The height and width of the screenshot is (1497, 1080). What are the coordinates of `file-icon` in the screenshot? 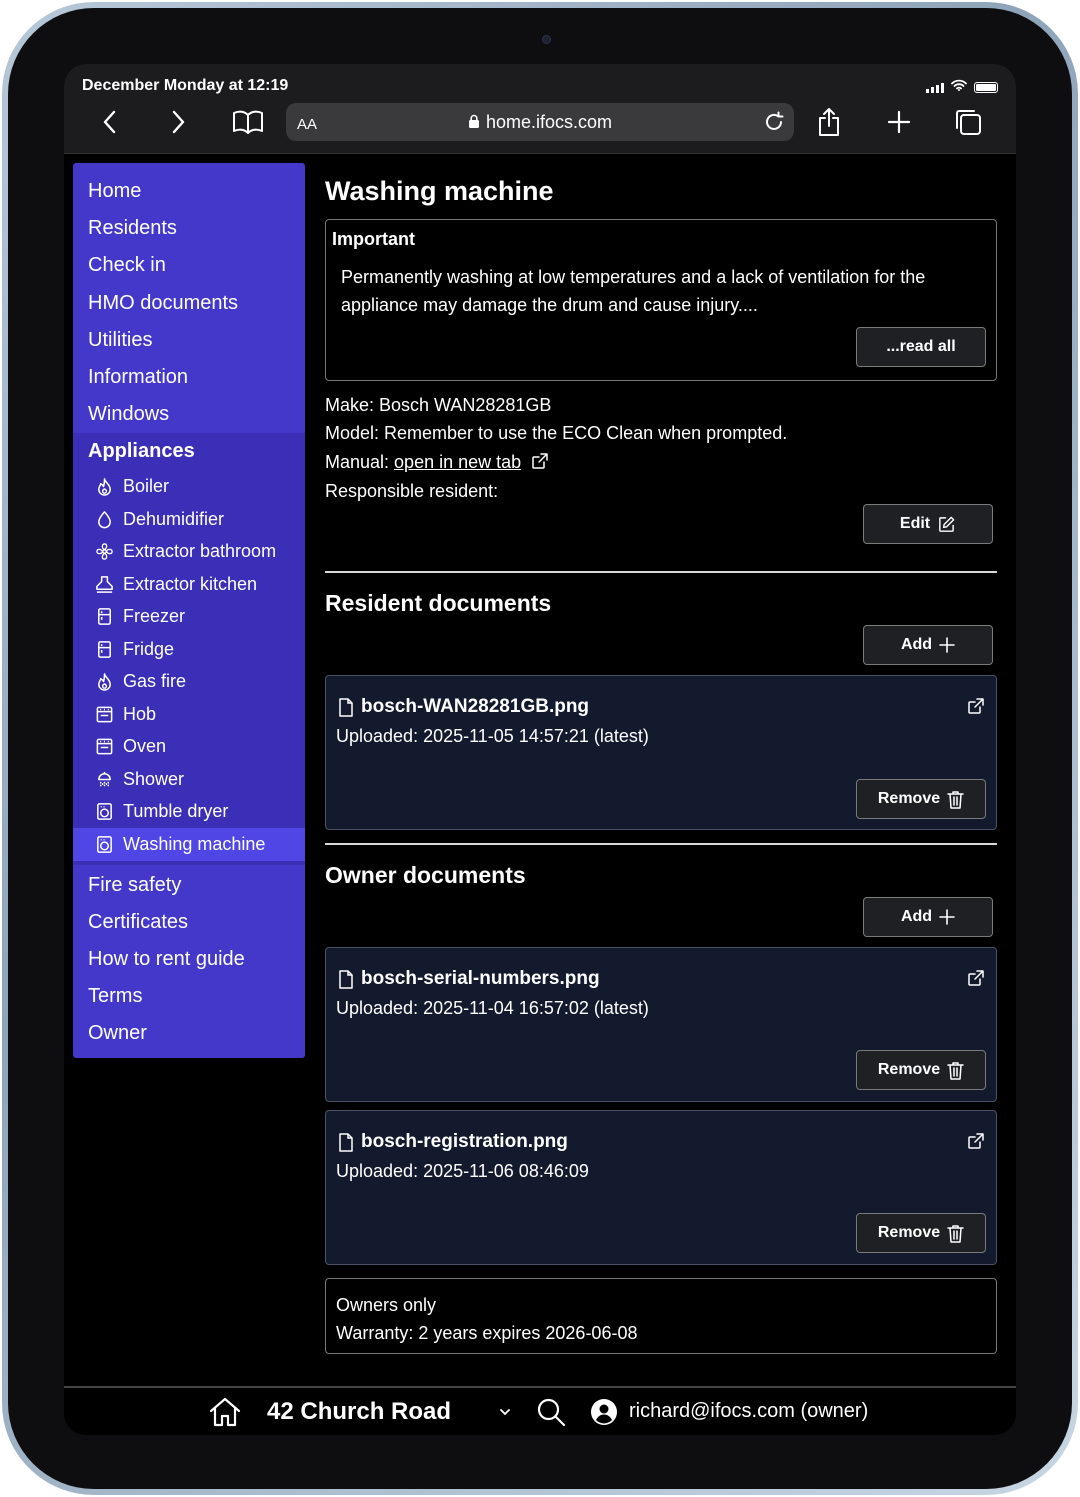 It's located at (346, 707).